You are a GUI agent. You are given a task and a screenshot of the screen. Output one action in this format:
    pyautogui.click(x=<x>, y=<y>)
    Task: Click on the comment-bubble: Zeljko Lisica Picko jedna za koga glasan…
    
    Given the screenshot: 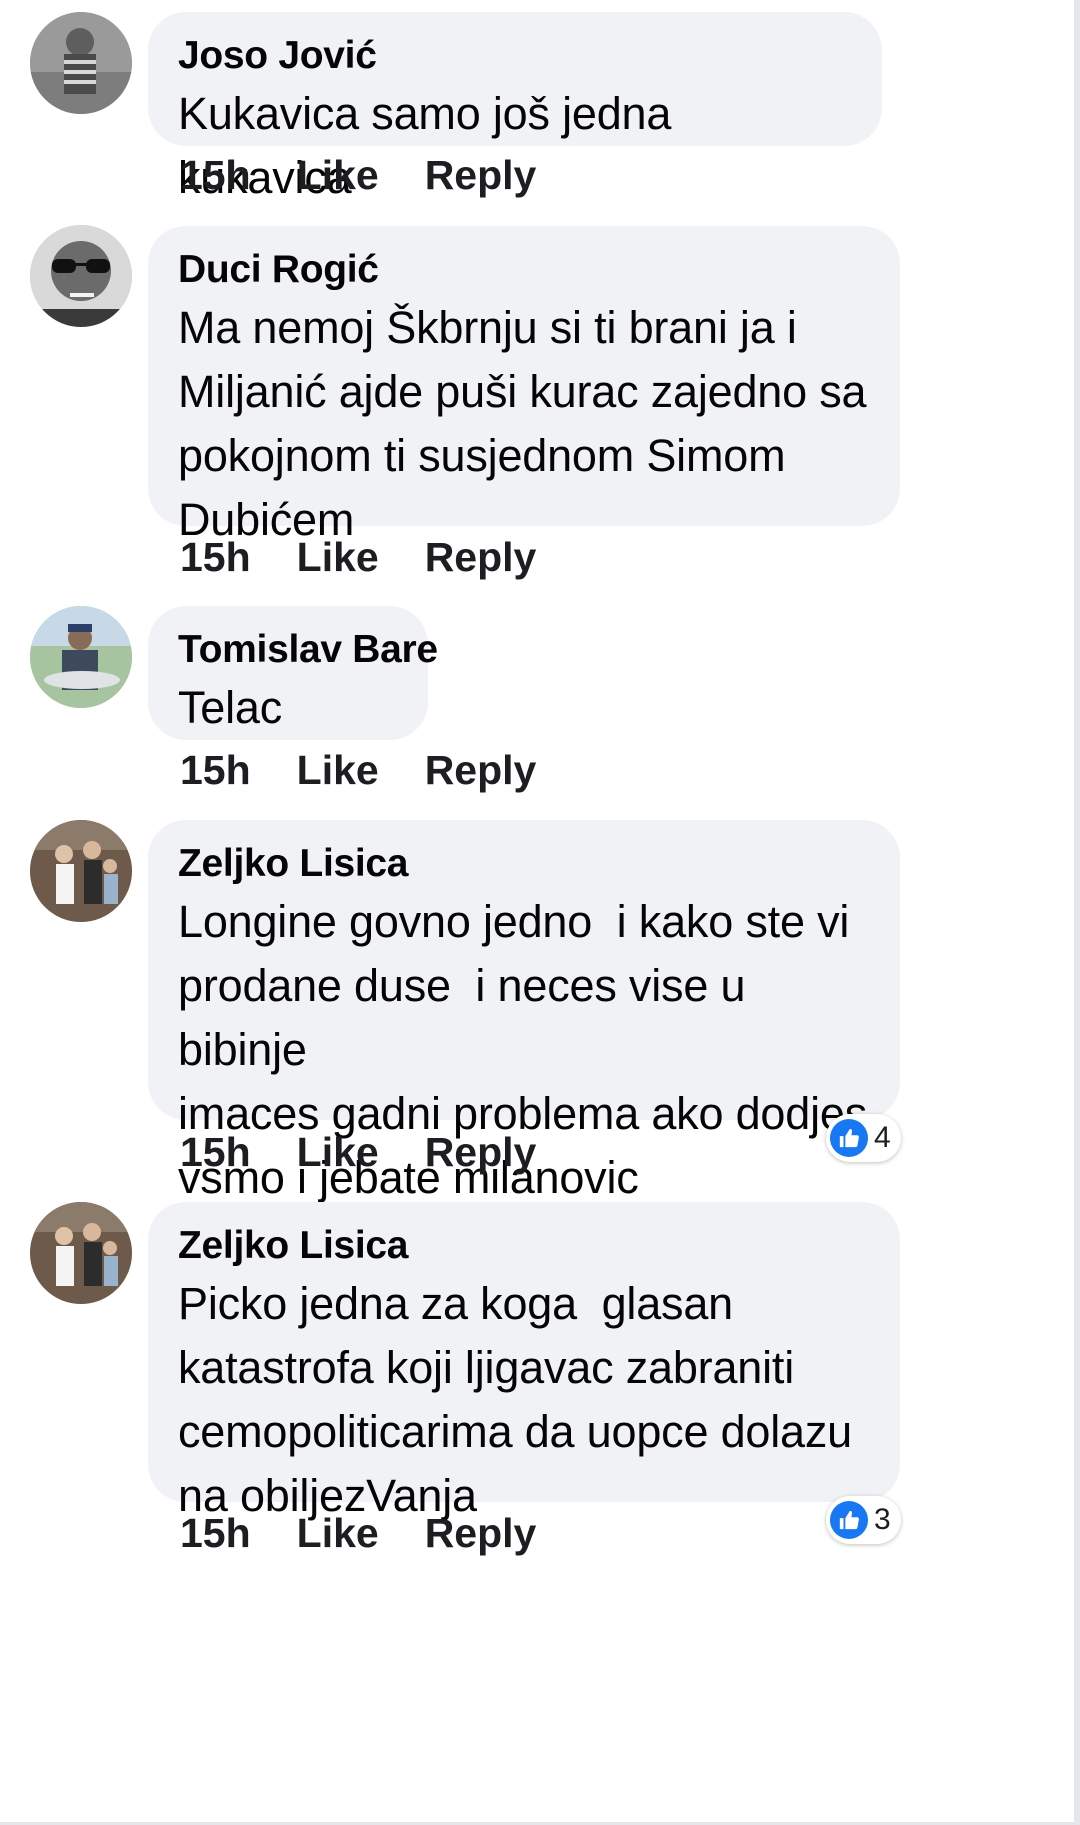 What is the action you would take?
    pyautogui.click(x=524, y=1361)
    